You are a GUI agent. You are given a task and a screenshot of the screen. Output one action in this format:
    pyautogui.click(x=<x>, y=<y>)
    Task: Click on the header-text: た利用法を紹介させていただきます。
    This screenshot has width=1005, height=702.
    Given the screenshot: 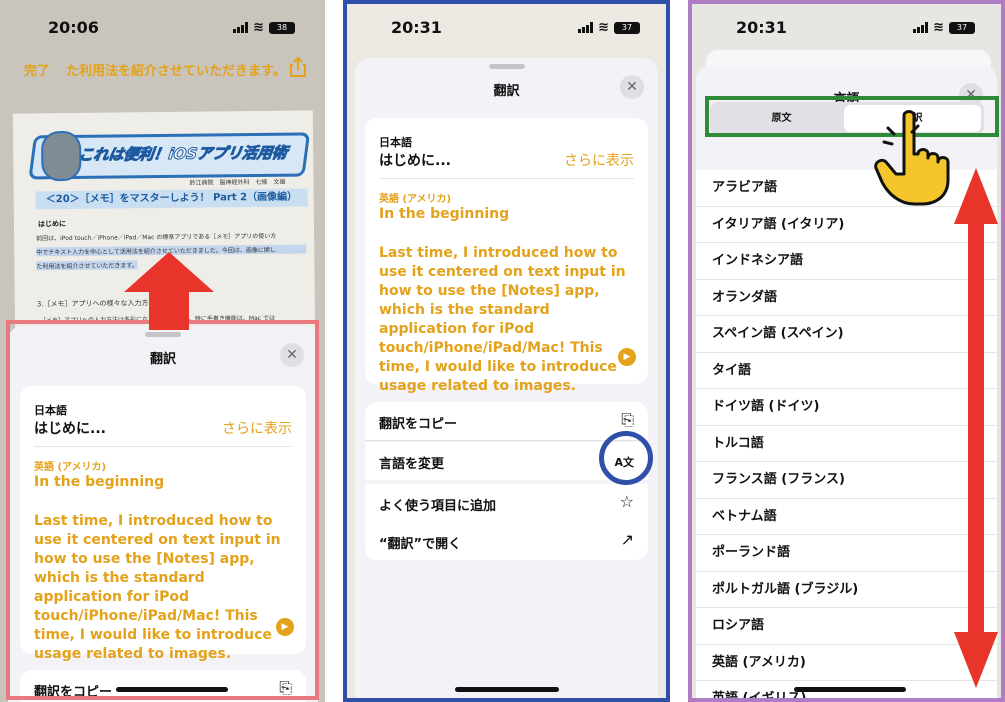 What is the action you would take?
    pyautogui.click(x=176, y=71)
    